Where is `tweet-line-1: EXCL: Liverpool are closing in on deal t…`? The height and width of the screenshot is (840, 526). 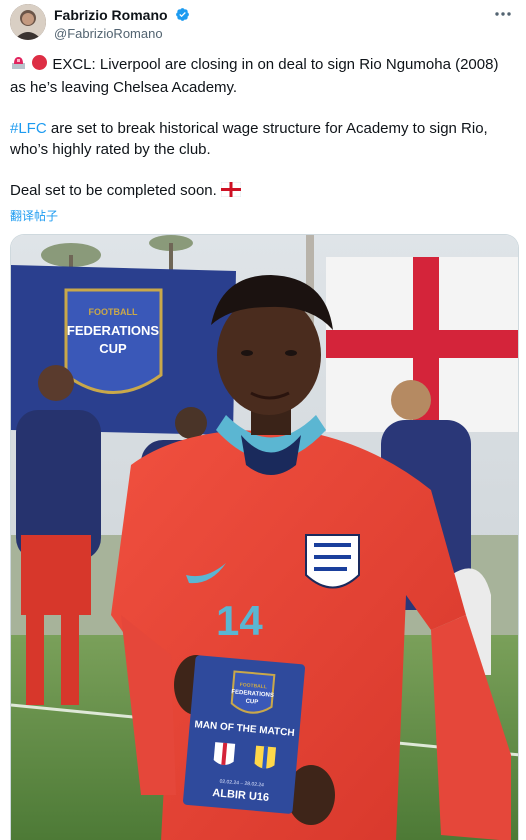
tweet-line-1: EXCL: Liverpool are closing in on deal t… is located at coordinates (254, 76).